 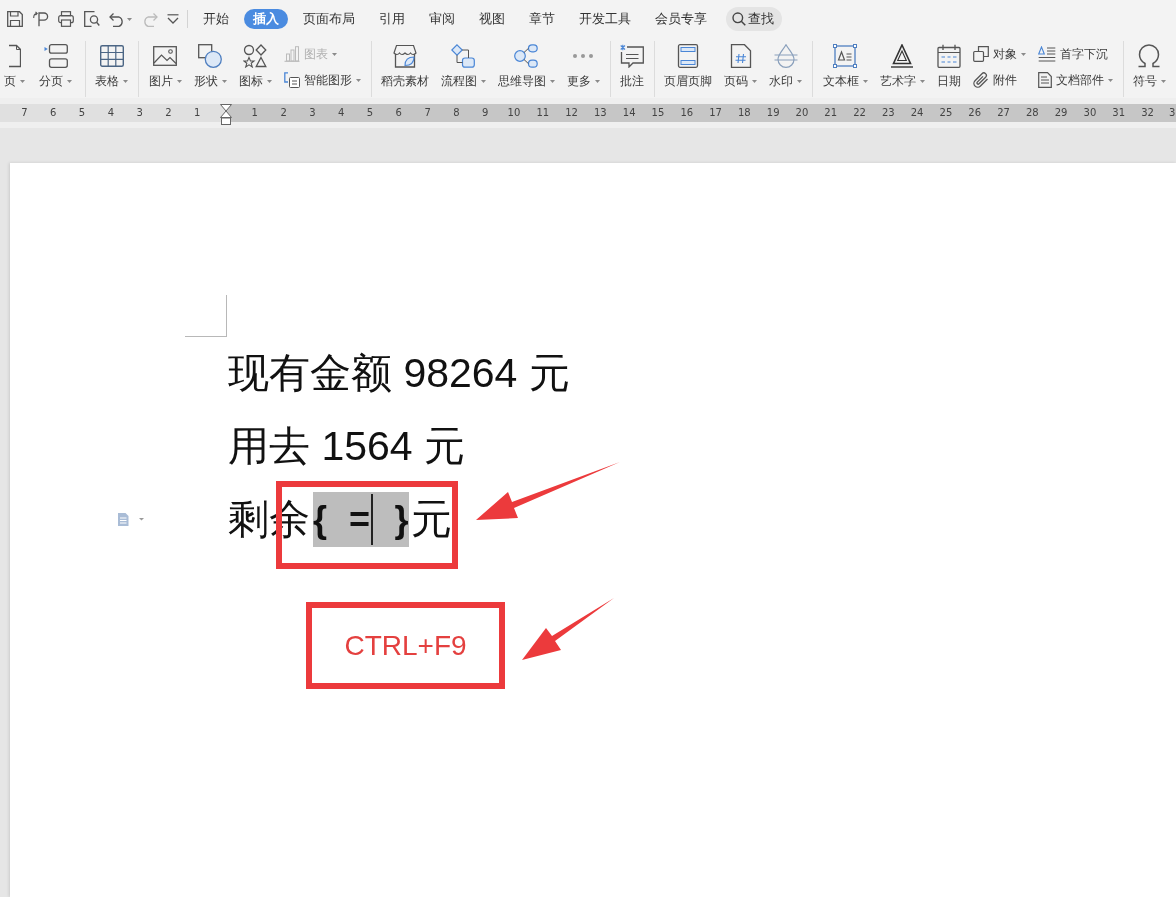 I want to click on print-preview-button, so click(x=91, y=19).